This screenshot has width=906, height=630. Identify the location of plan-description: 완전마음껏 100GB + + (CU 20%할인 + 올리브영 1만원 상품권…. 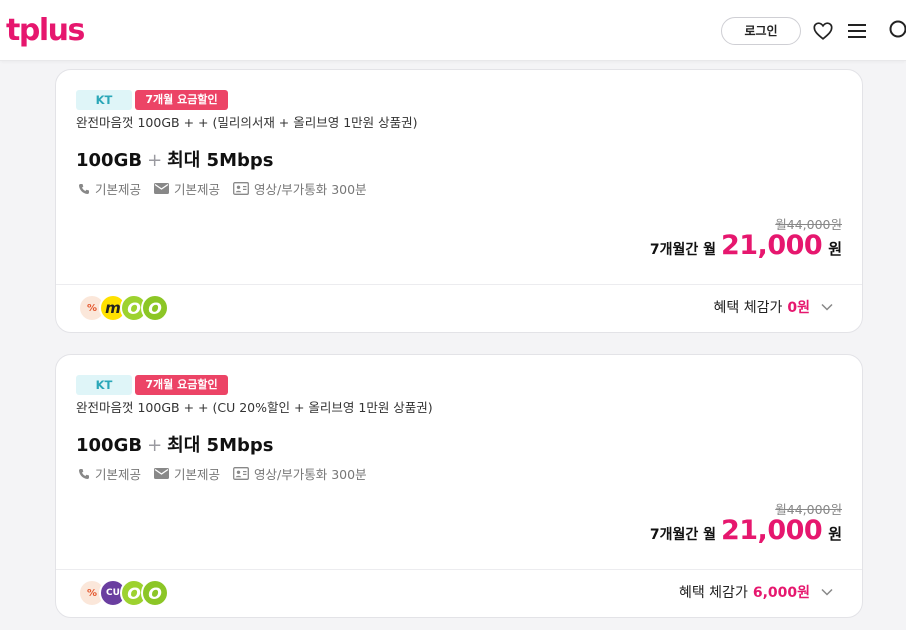
(254, 407).